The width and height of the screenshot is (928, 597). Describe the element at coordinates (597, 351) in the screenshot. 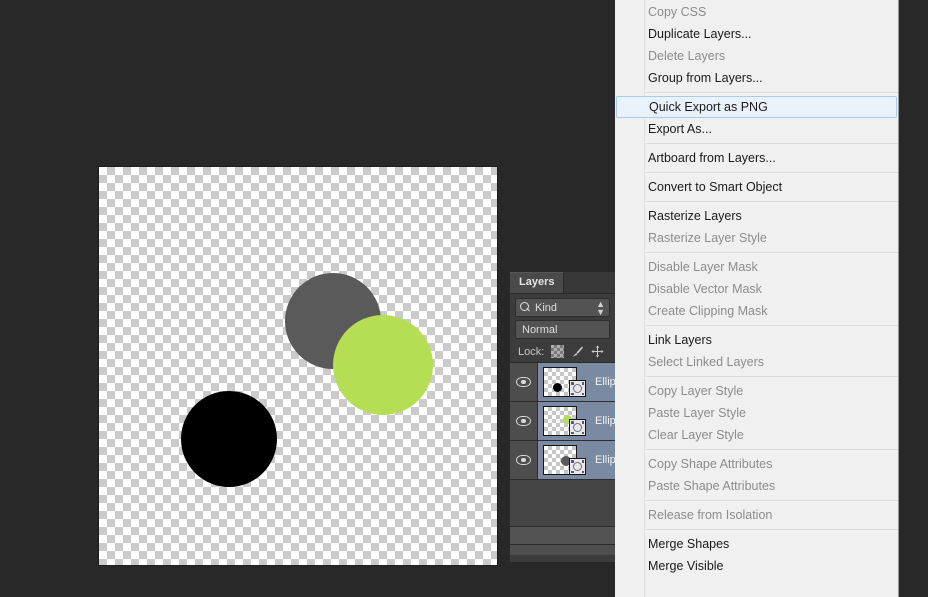

I see `position-lock-icon` at that location.